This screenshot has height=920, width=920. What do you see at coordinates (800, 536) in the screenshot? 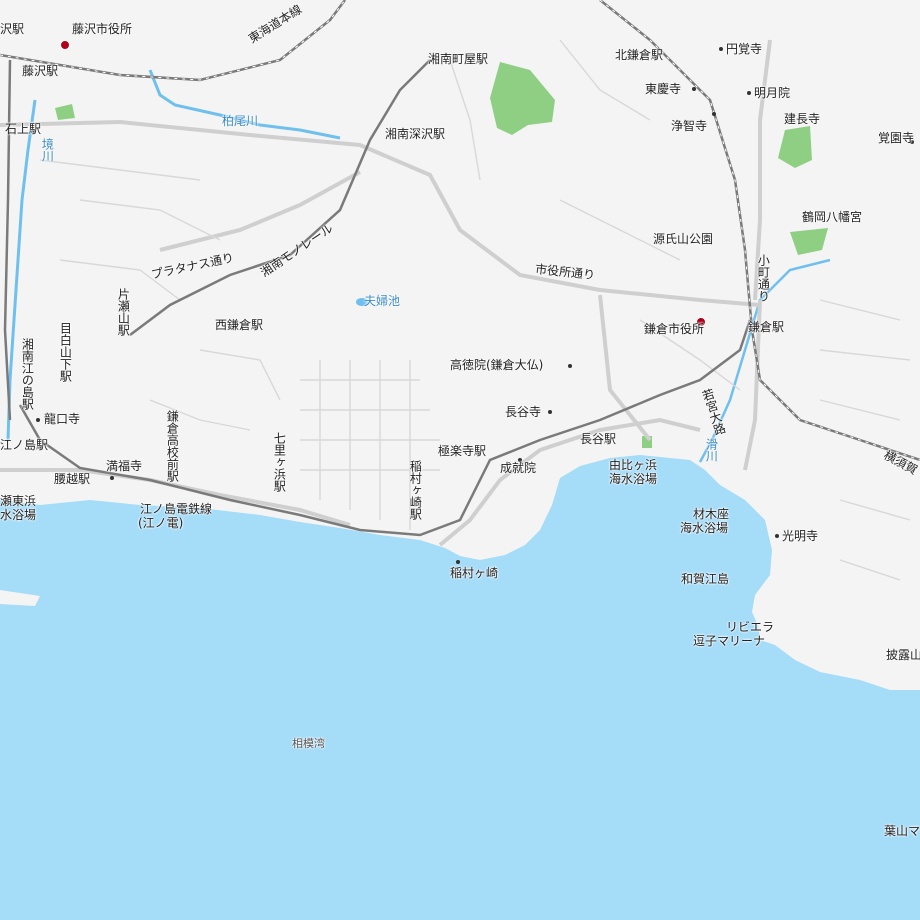
I see `label-komyoji: 光明寺` at bounding box center [800, 536].